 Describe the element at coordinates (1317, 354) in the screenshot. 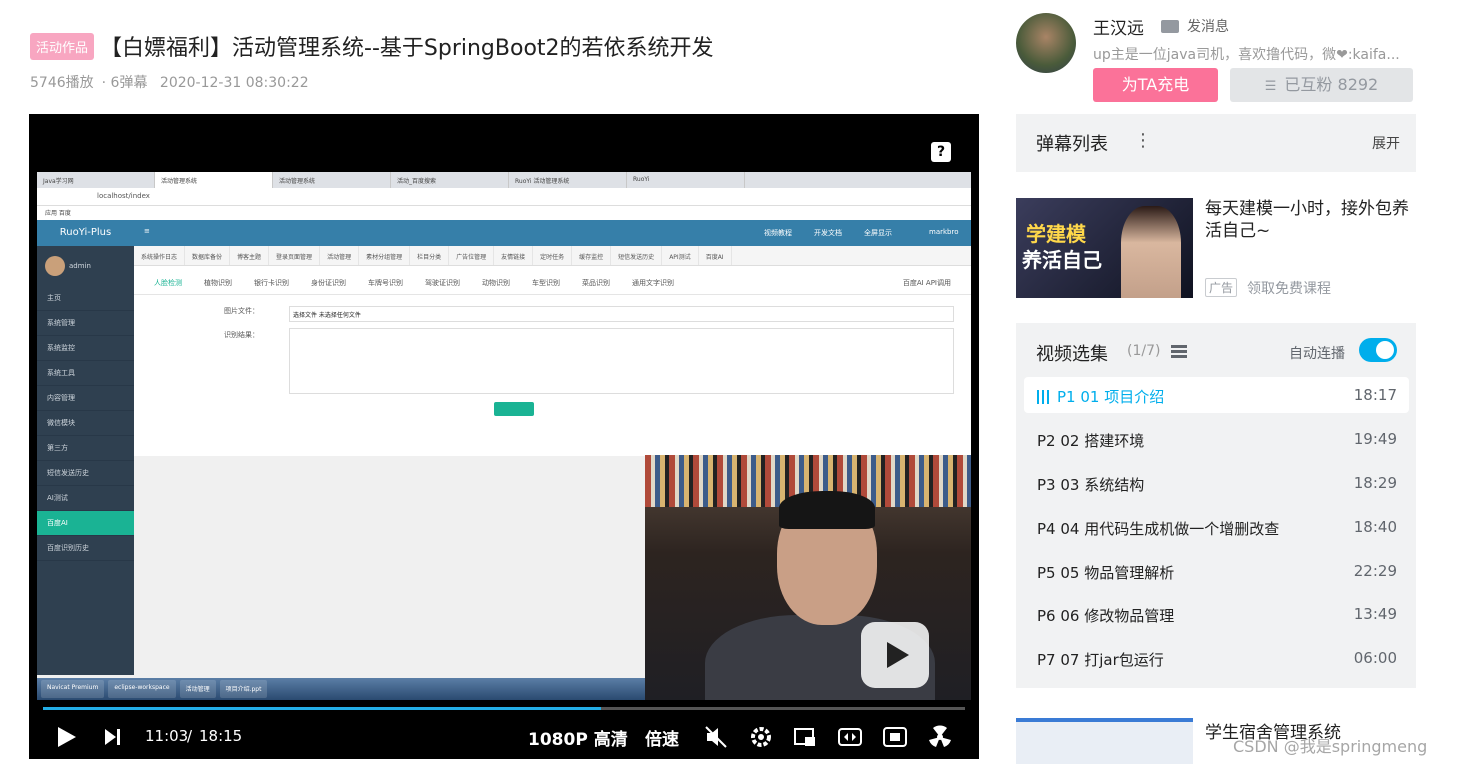

I see `autoplay-label: 自动连播` at that location.